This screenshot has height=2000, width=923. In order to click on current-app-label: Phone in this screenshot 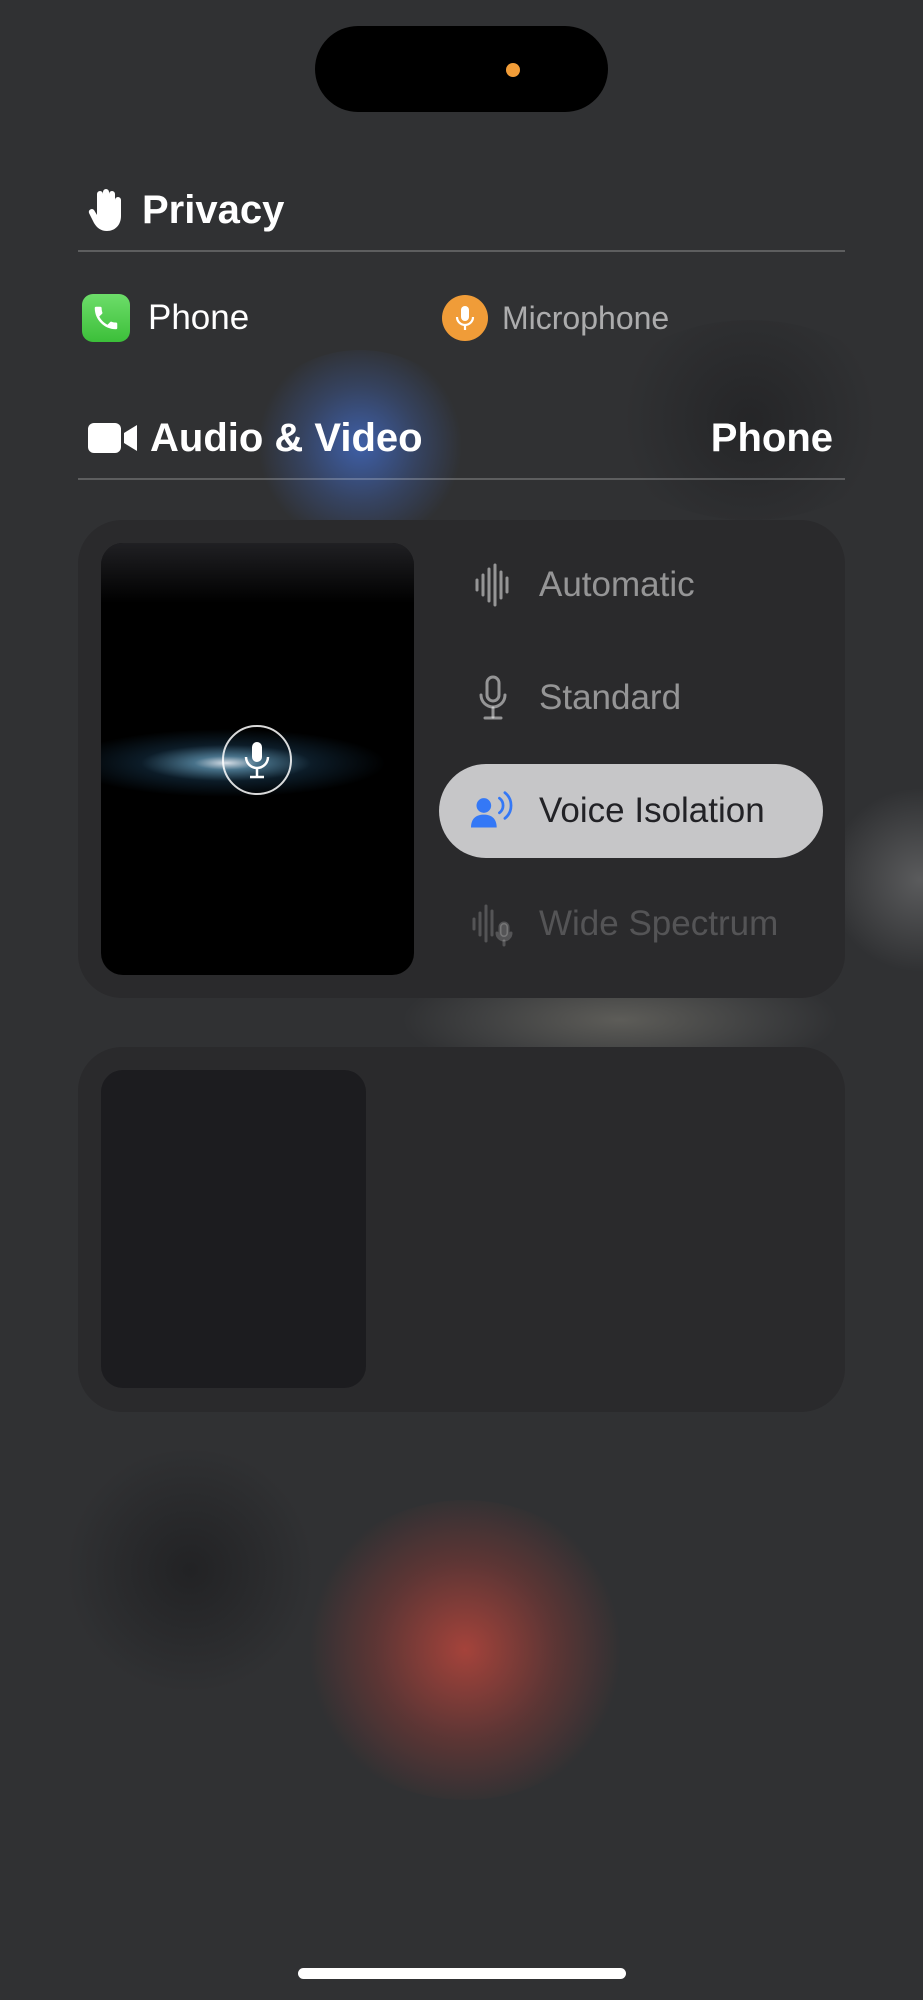, I will do `click(771, 437)`.